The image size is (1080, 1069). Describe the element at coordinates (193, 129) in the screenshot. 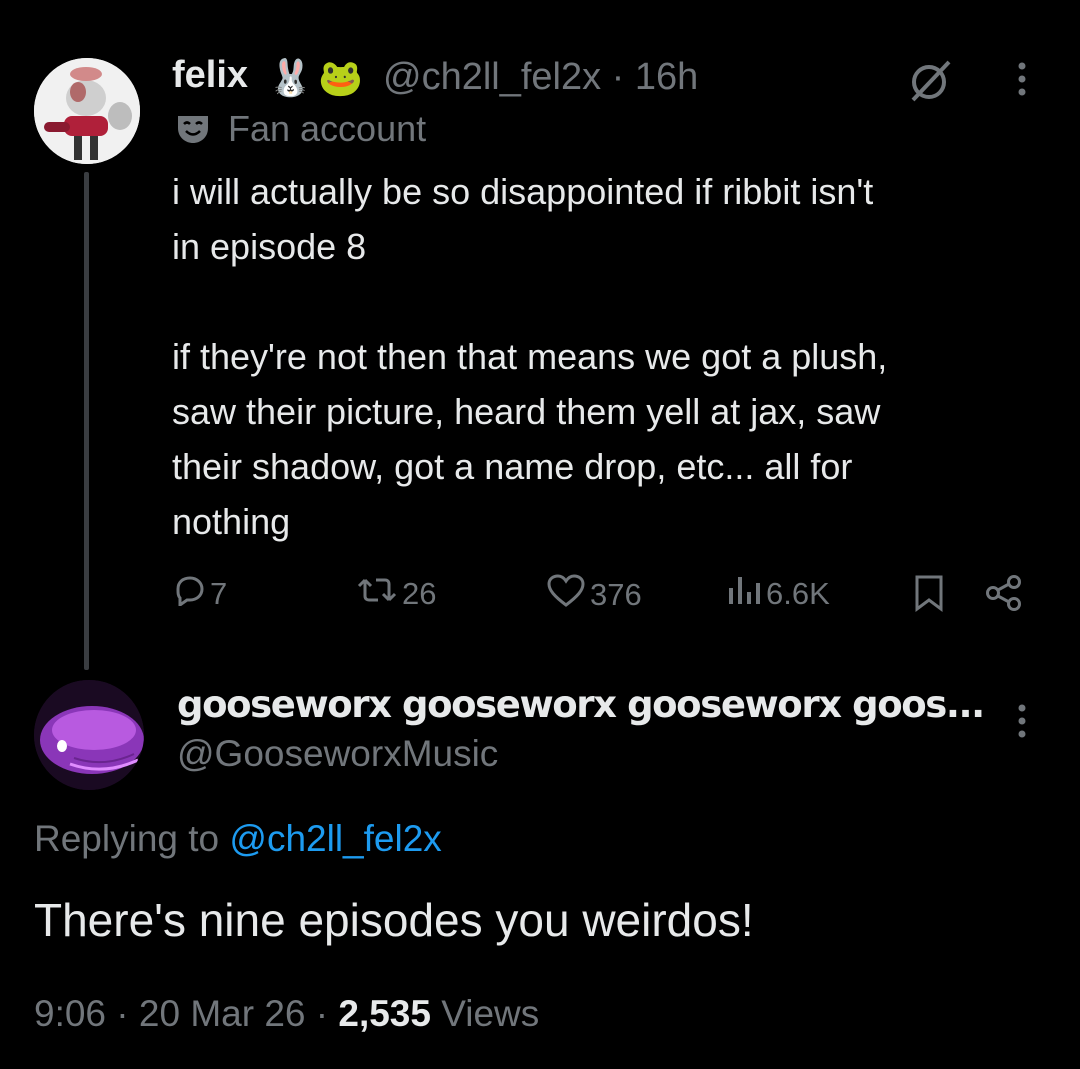

I see `fan-account-icon` at that location.